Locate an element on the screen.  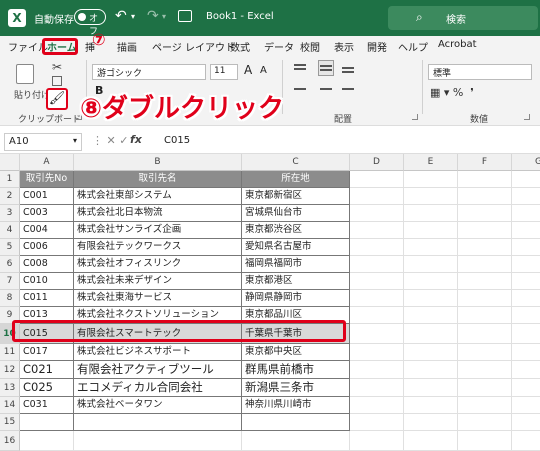
column-header-g: G is located at coordinates (526, 162).